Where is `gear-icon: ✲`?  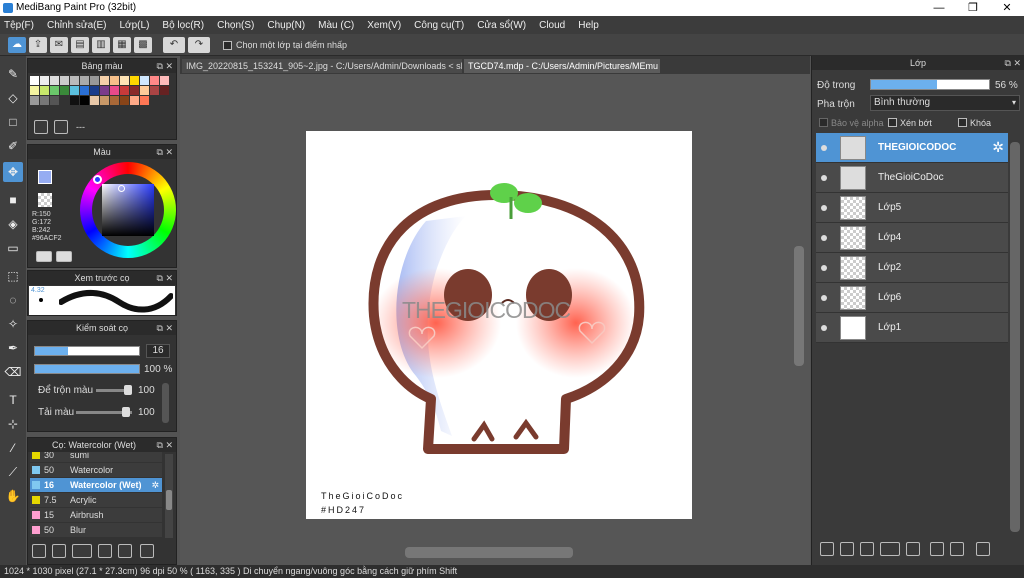 gear-icon: ✲ is located at coordinates (998, 147).